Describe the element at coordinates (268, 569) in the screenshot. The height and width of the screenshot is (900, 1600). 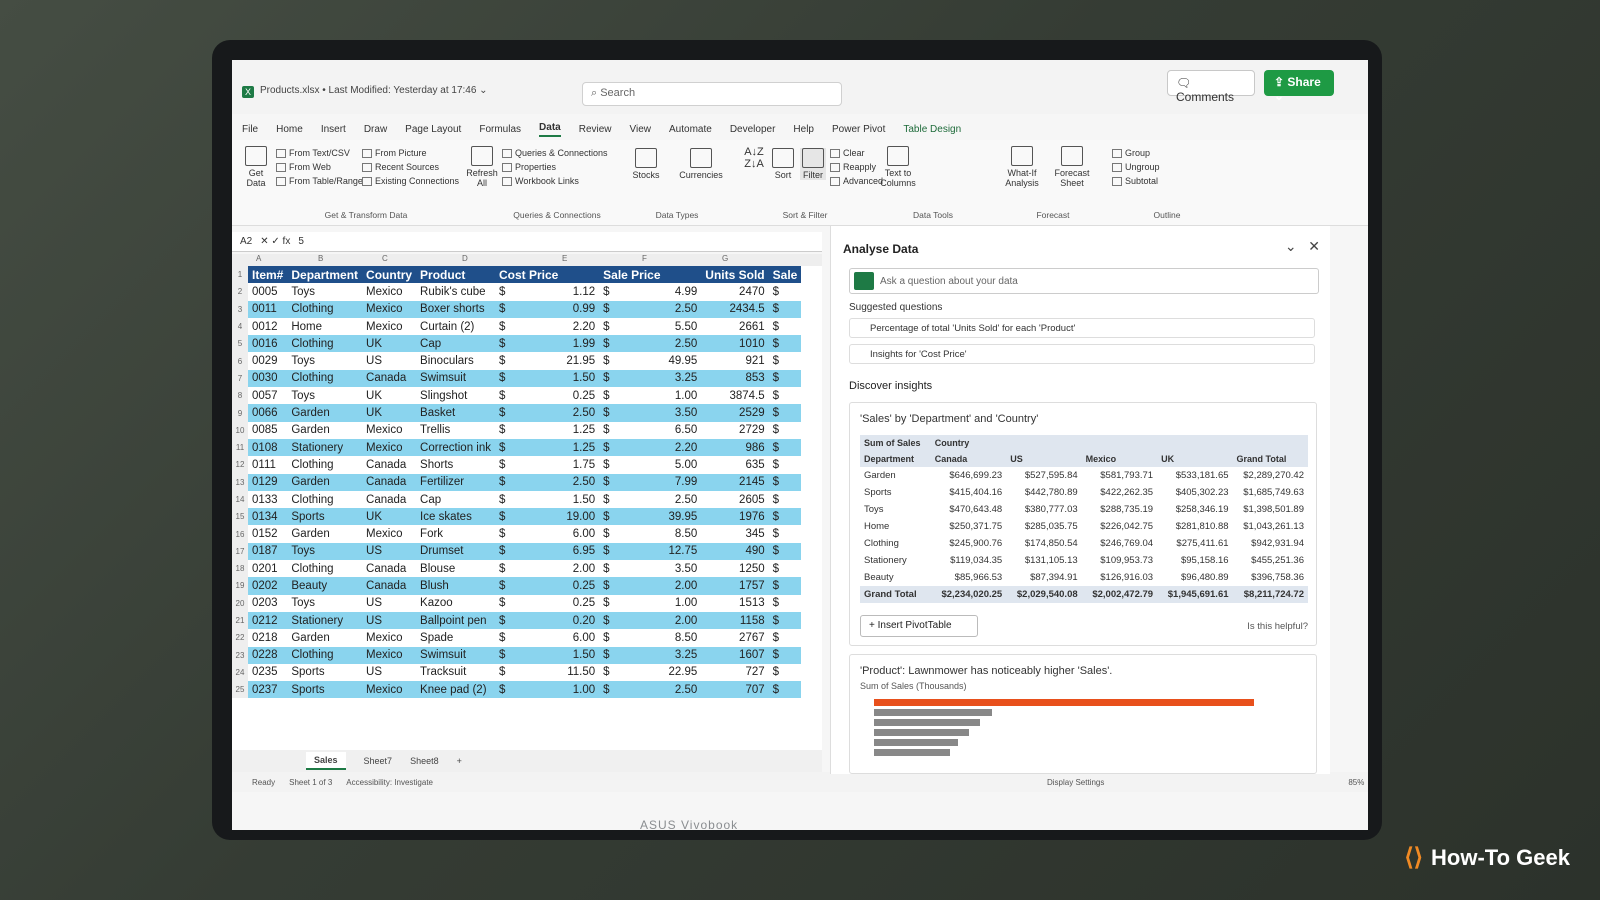
I see `table-cell: 0201` at that location.